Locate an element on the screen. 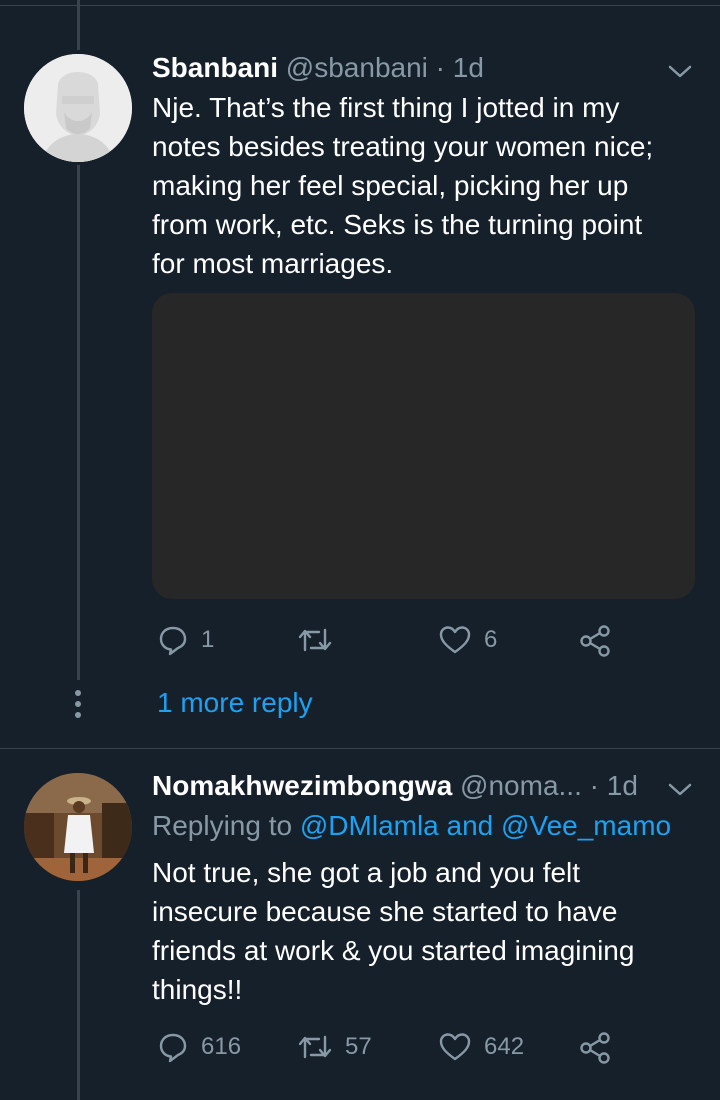 The width and height of the screenshot is (720, 1100). retweet-button is located at coordinates (321, 640).